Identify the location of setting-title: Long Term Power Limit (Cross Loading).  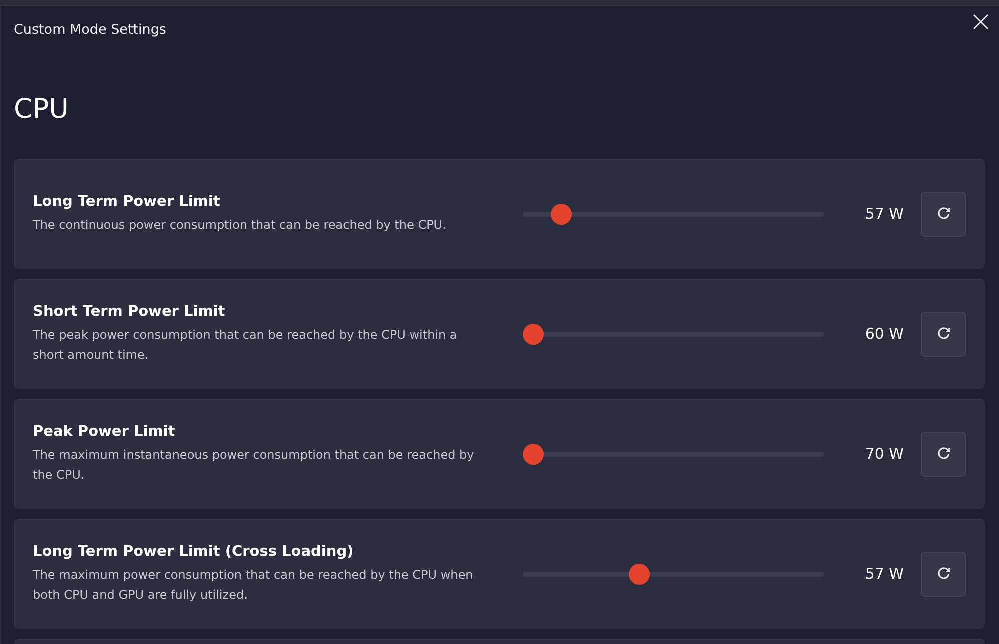
(194, 552).